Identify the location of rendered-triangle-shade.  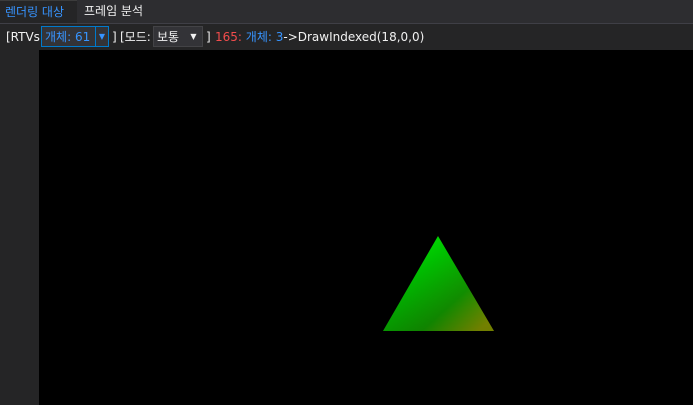
(438, 283).